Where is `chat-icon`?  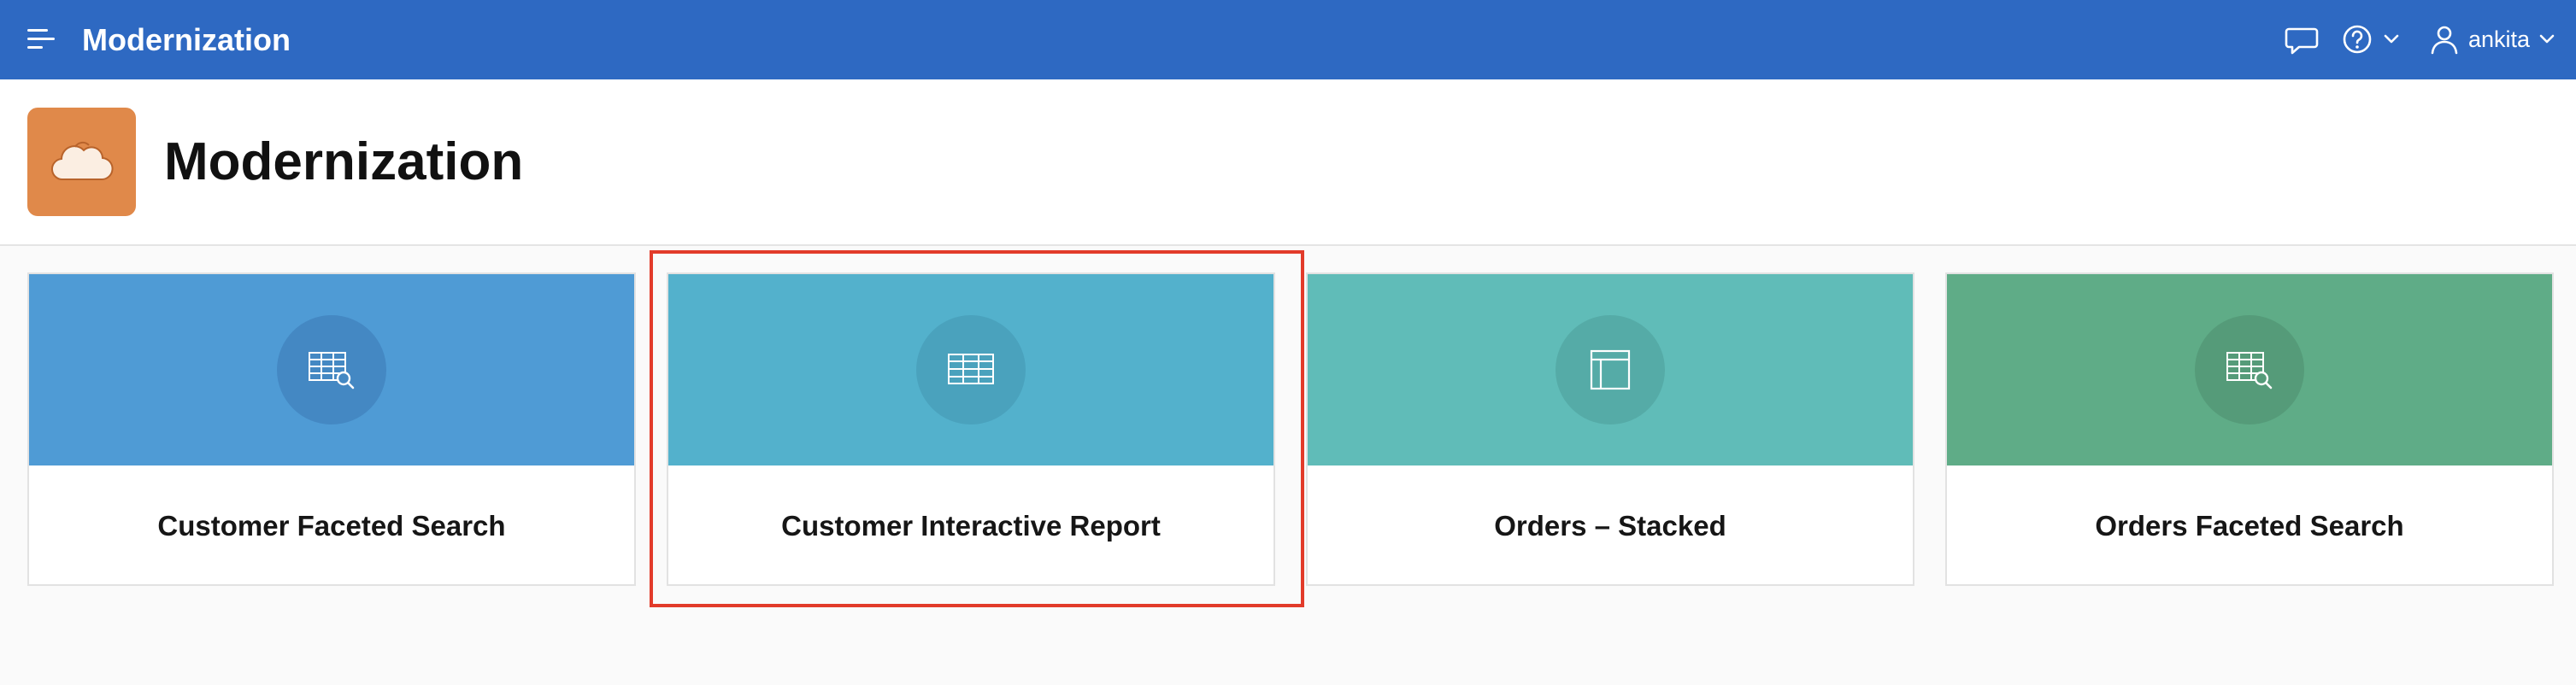
chat-icon is located at coordinates (2302, 39).